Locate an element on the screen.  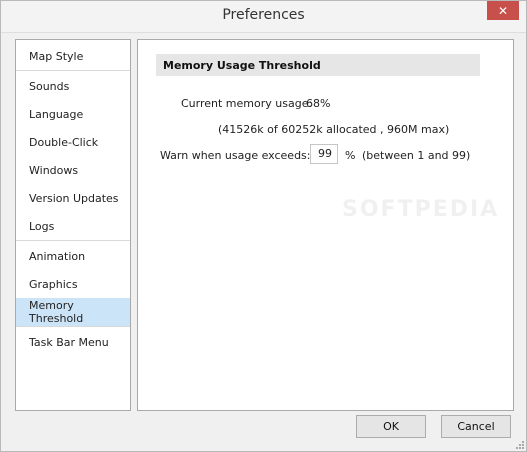
window-title: Preferences is located at coordinates (263, 15).